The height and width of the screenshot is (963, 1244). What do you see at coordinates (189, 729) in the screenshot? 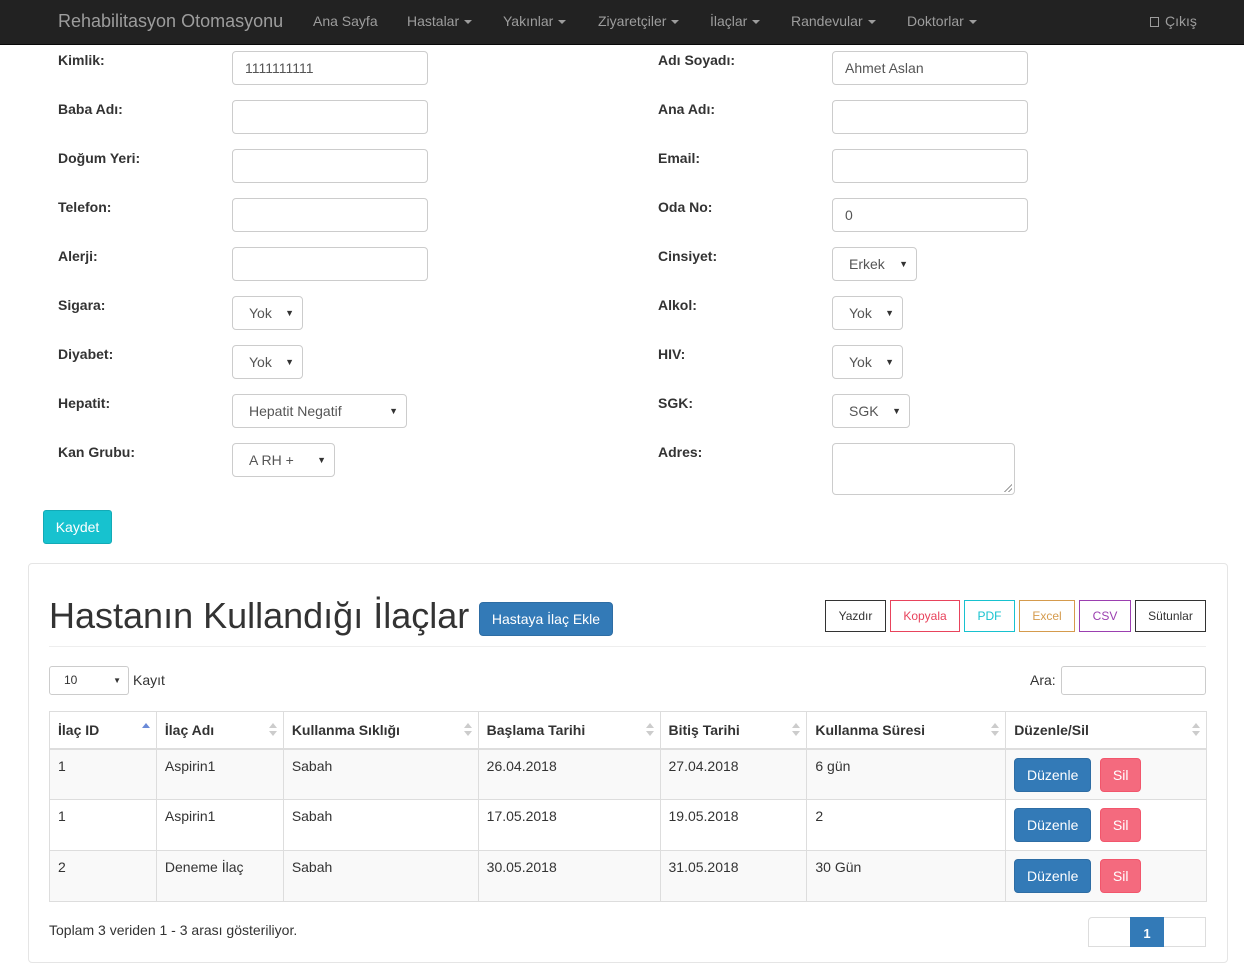
I see `col-header-label: İlaç Adı` at bounding box center [189, 729].